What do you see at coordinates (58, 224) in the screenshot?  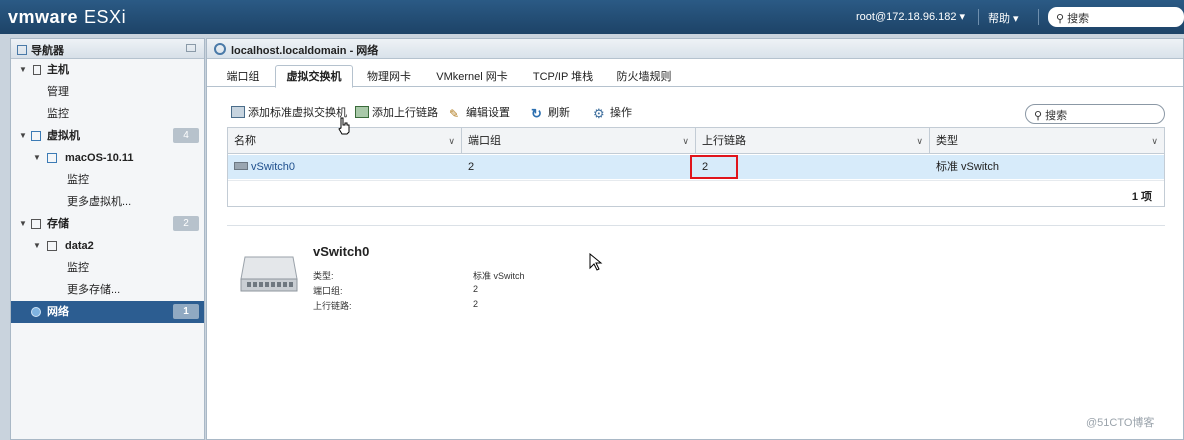 I see `nav-item-label: 存储` at bounding box center [58, 224].